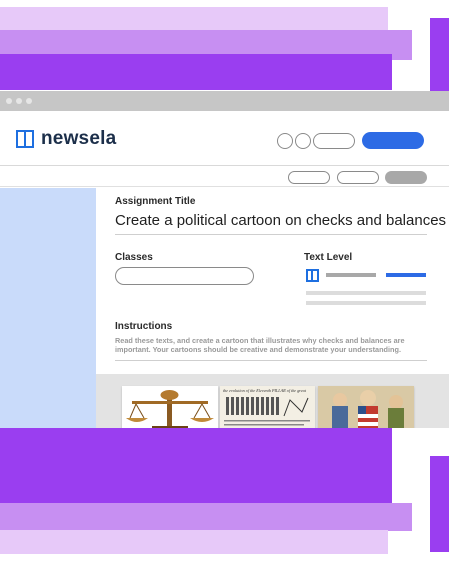 The image size is (449, 564). I want to click on header-pill-button, so click(334, 141).